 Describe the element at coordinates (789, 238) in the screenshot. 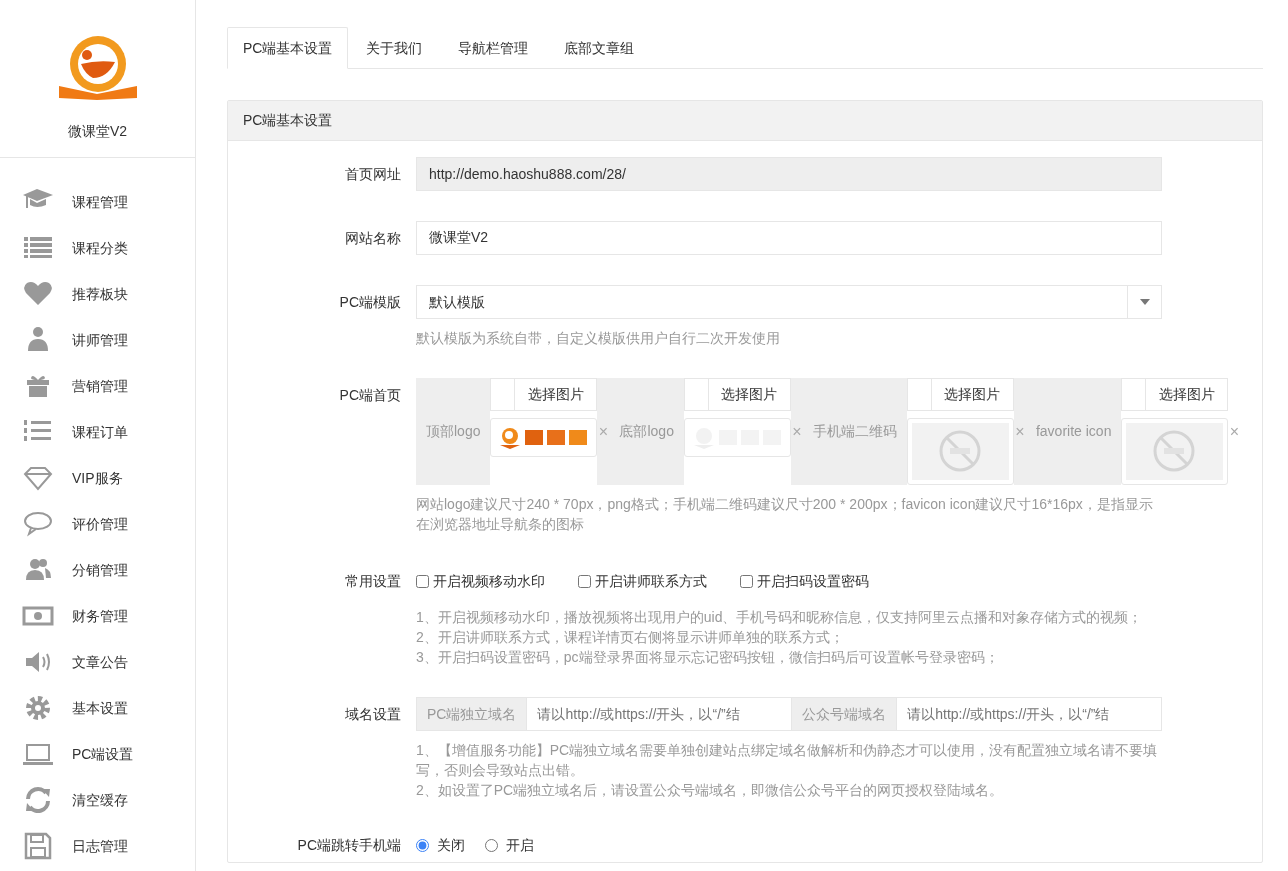

I see `input-field: 微课堂V2` at that location.